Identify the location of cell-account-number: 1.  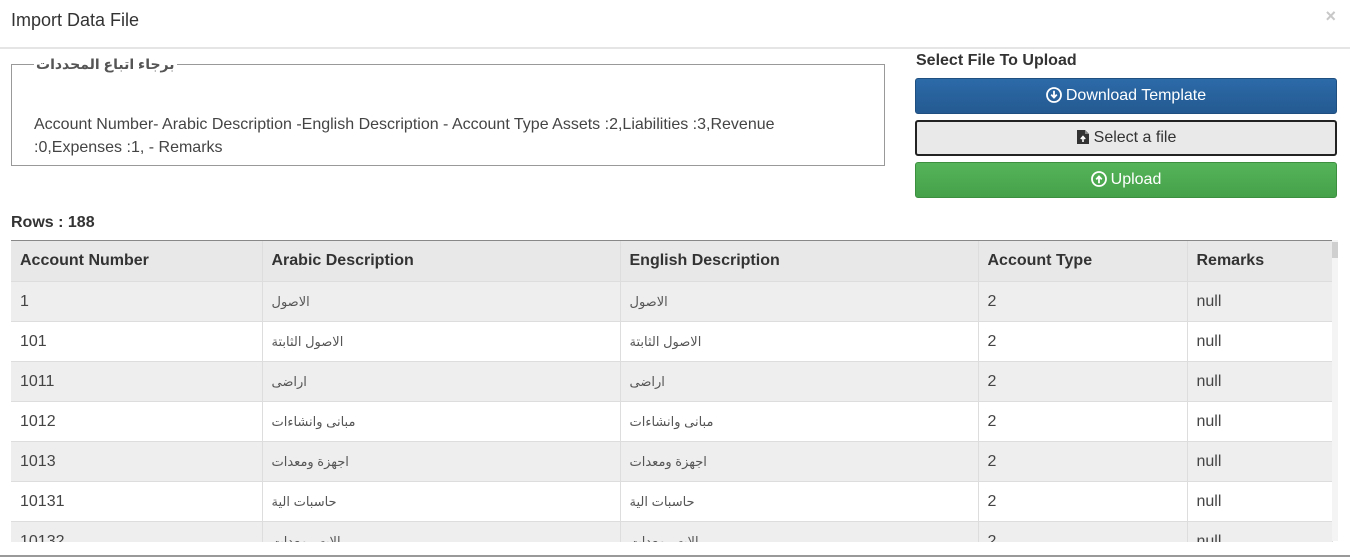
(137, 301).